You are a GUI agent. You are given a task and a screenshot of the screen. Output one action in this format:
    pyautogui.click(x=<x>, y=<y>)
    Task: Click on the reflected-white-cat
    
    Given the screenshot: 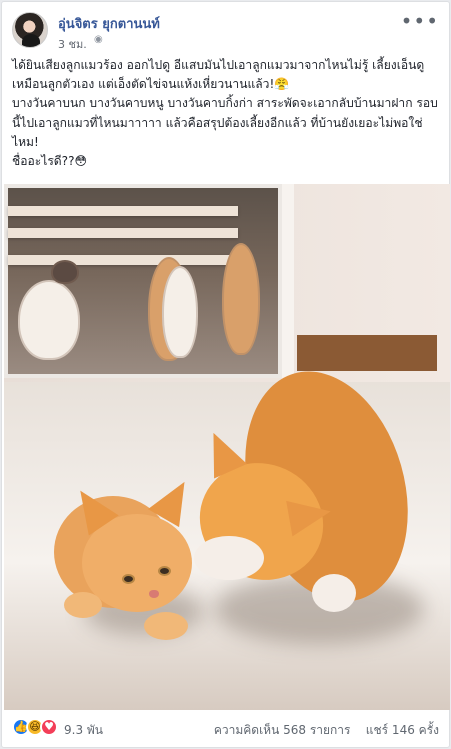 What is the action you would take?
    pyautogui.click(x=49, y=320)
    